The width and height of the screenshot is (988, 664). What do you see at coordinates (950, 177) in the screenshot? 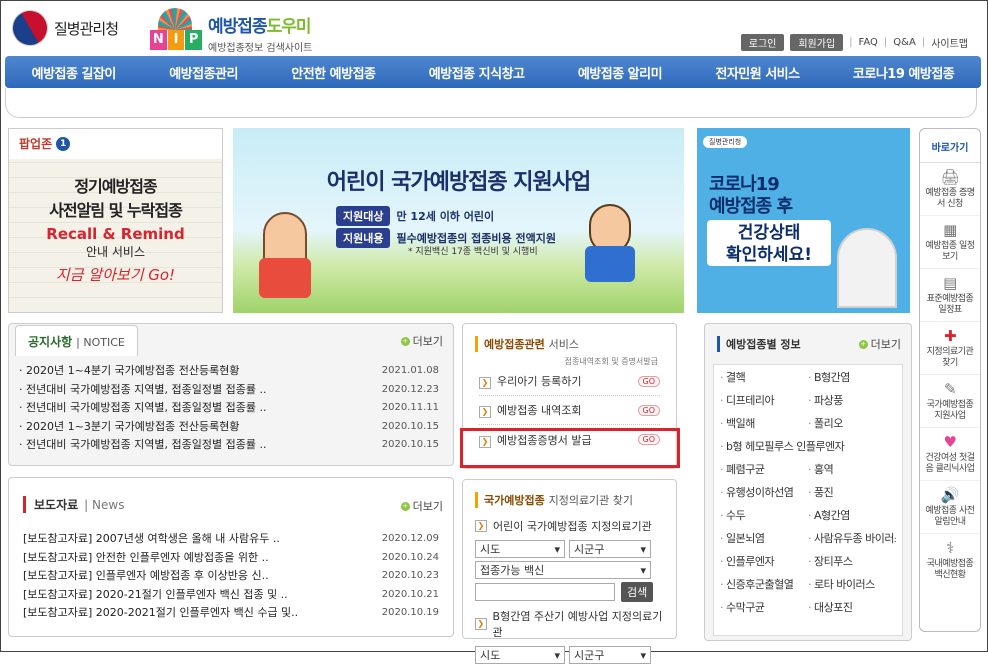
I see `printer-icon: 🖨` at bounding box center [950, 177].